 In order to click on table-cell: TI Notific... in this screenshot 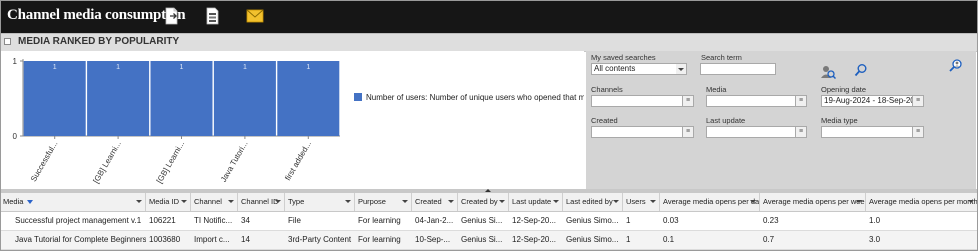, I will do `click(213, 220)`.